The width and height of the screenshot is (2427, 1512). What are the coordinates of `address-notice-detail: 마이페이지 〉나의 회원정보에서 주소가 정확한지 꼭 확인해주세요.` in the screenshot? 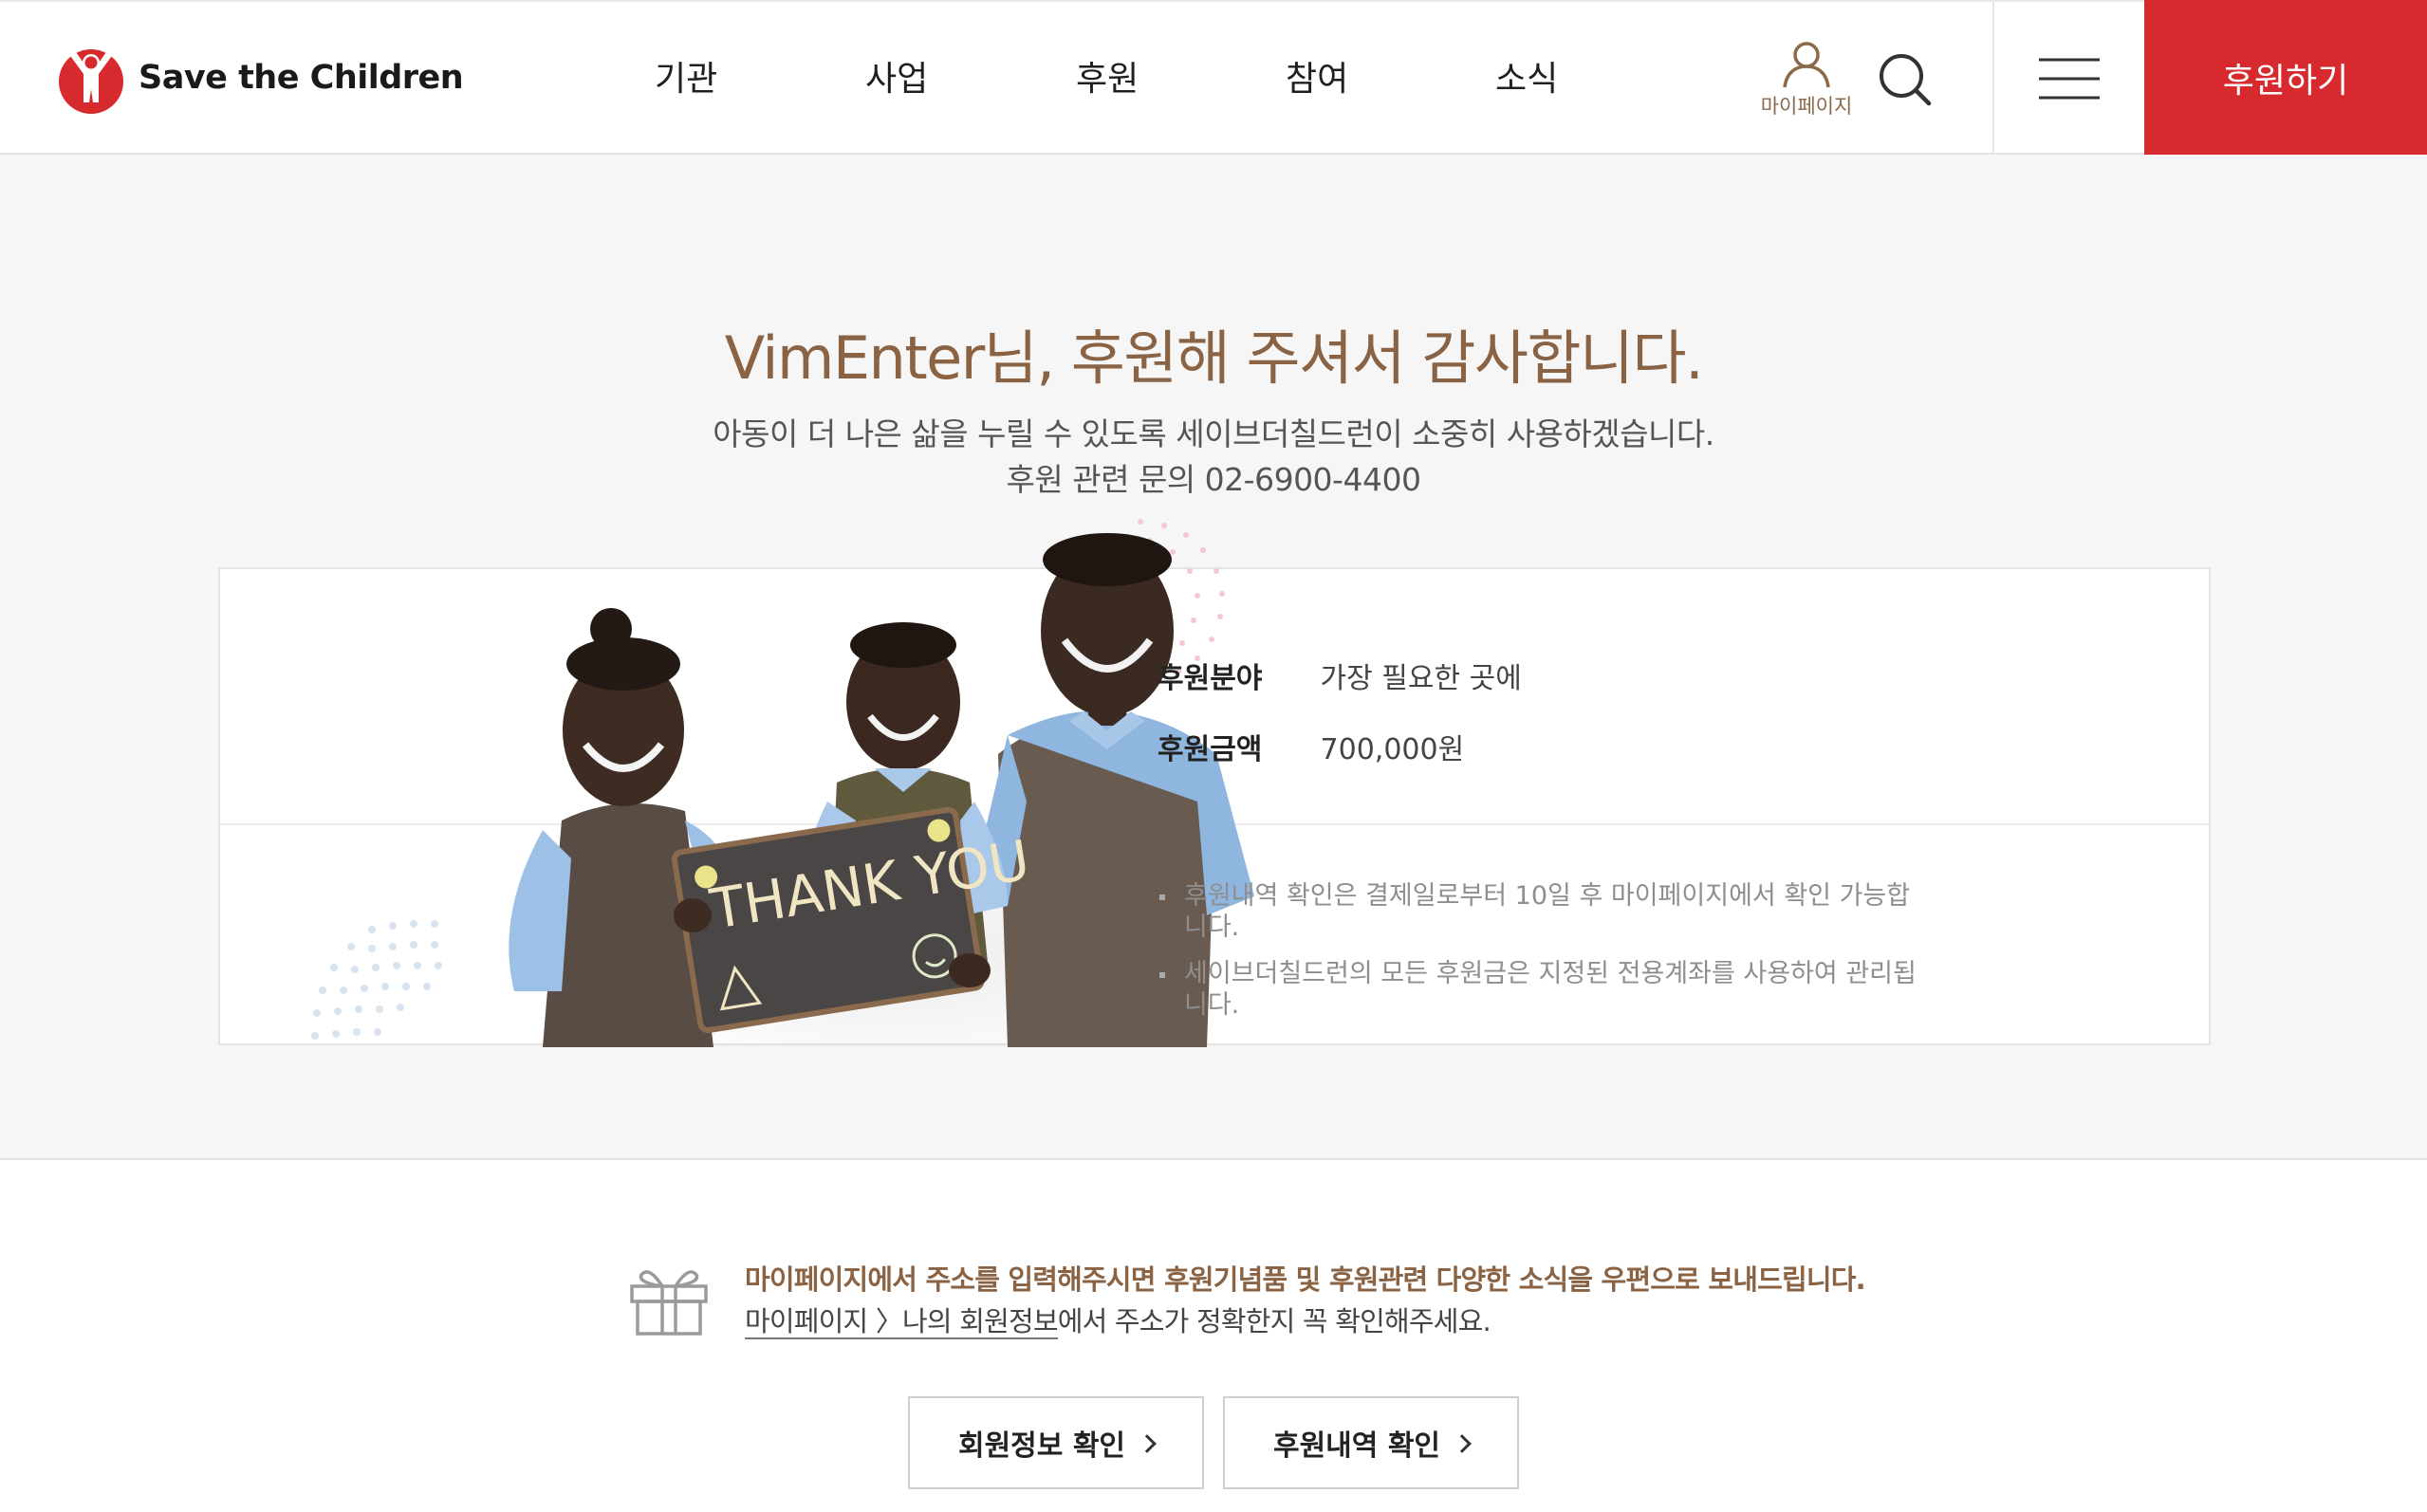 It's located at (1118, 1319).